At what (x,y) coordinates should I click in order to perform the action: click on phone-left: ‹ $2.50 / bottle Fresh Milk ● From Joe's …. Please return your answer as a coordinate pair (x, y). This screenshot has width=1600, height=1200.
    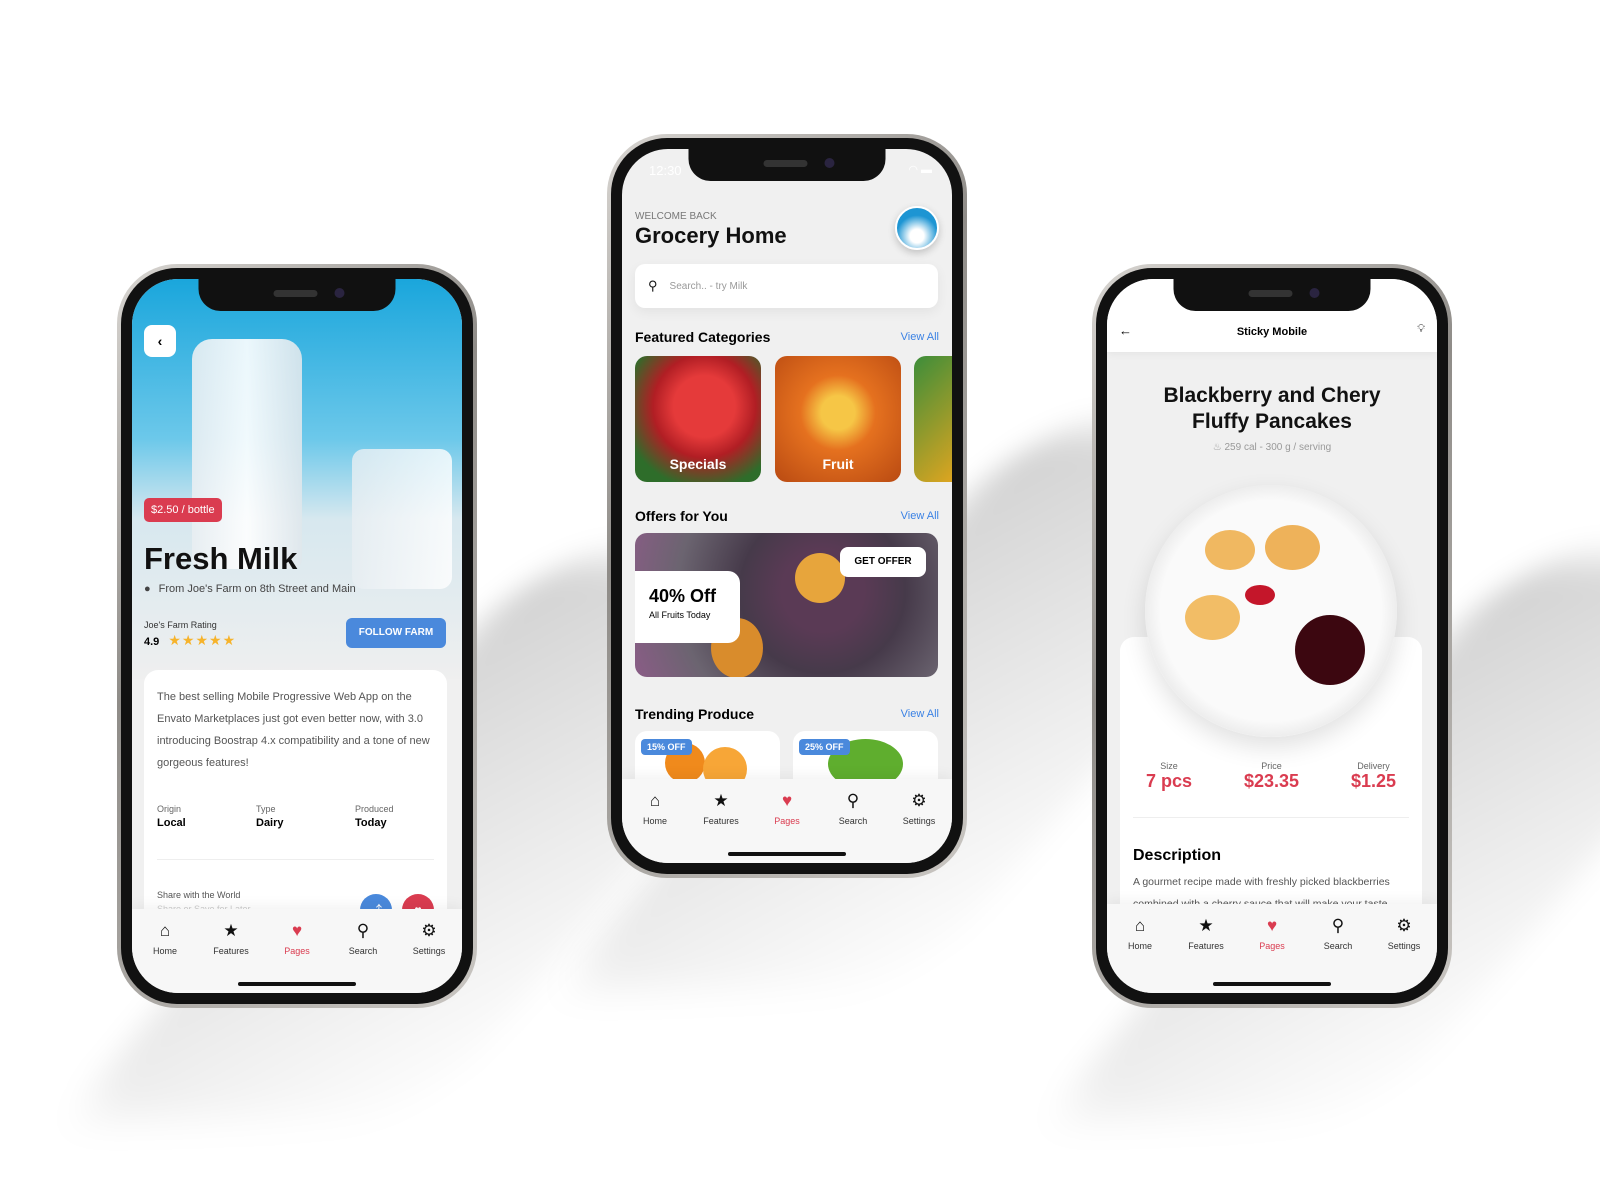
    Looking at the image, I should click on (297, 636).